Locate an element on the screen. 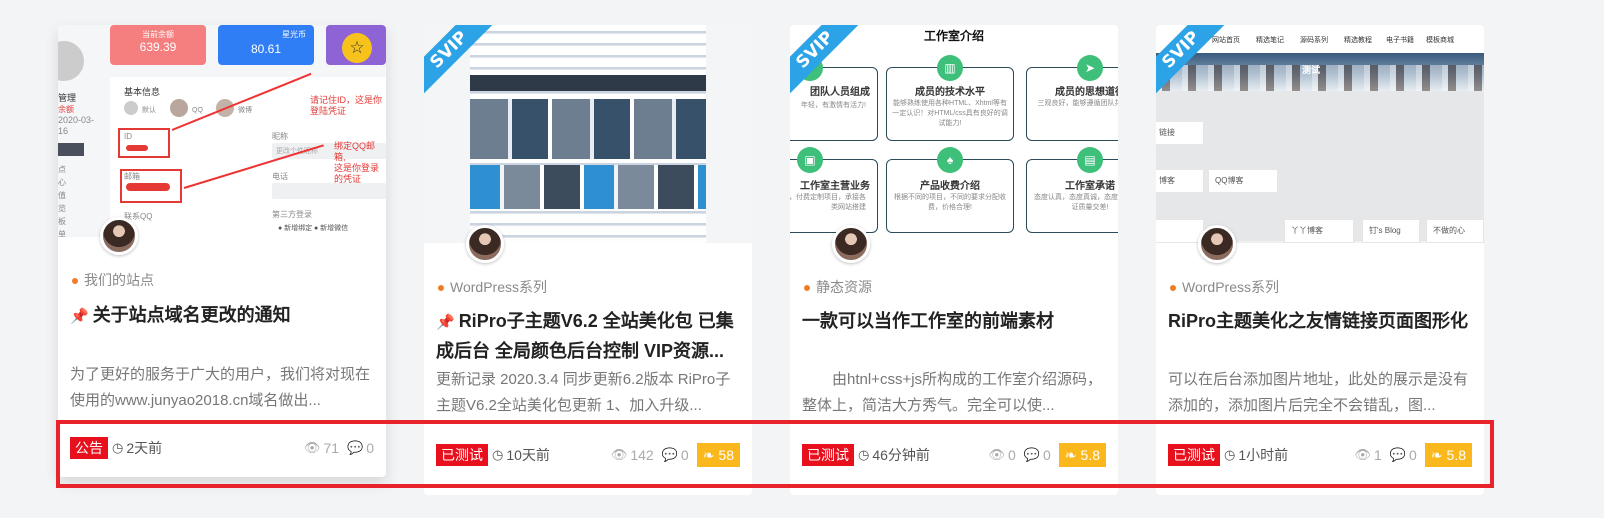  post-thumbnail: SVIP is located at coordinates (588, 134).